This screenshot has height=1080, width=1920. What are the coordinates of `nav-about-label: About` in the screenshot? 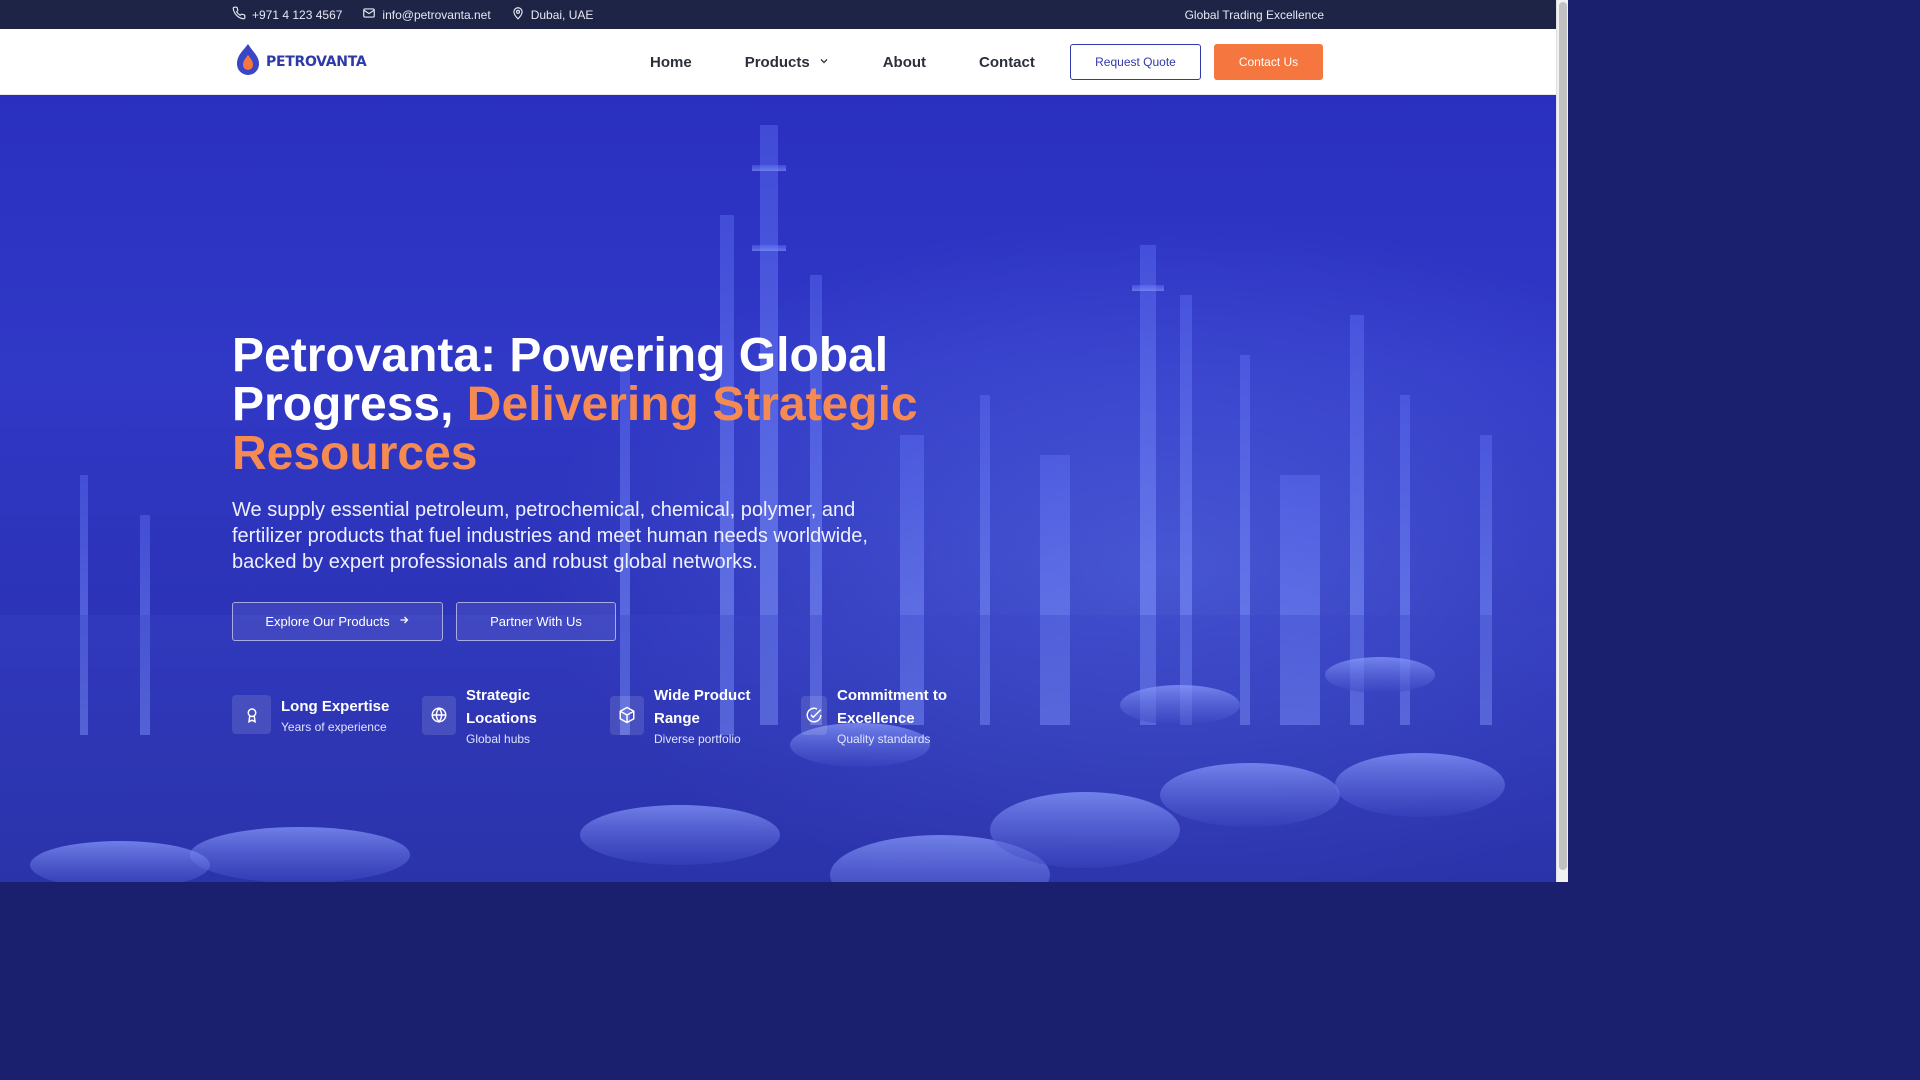 It's located at (904, 62).